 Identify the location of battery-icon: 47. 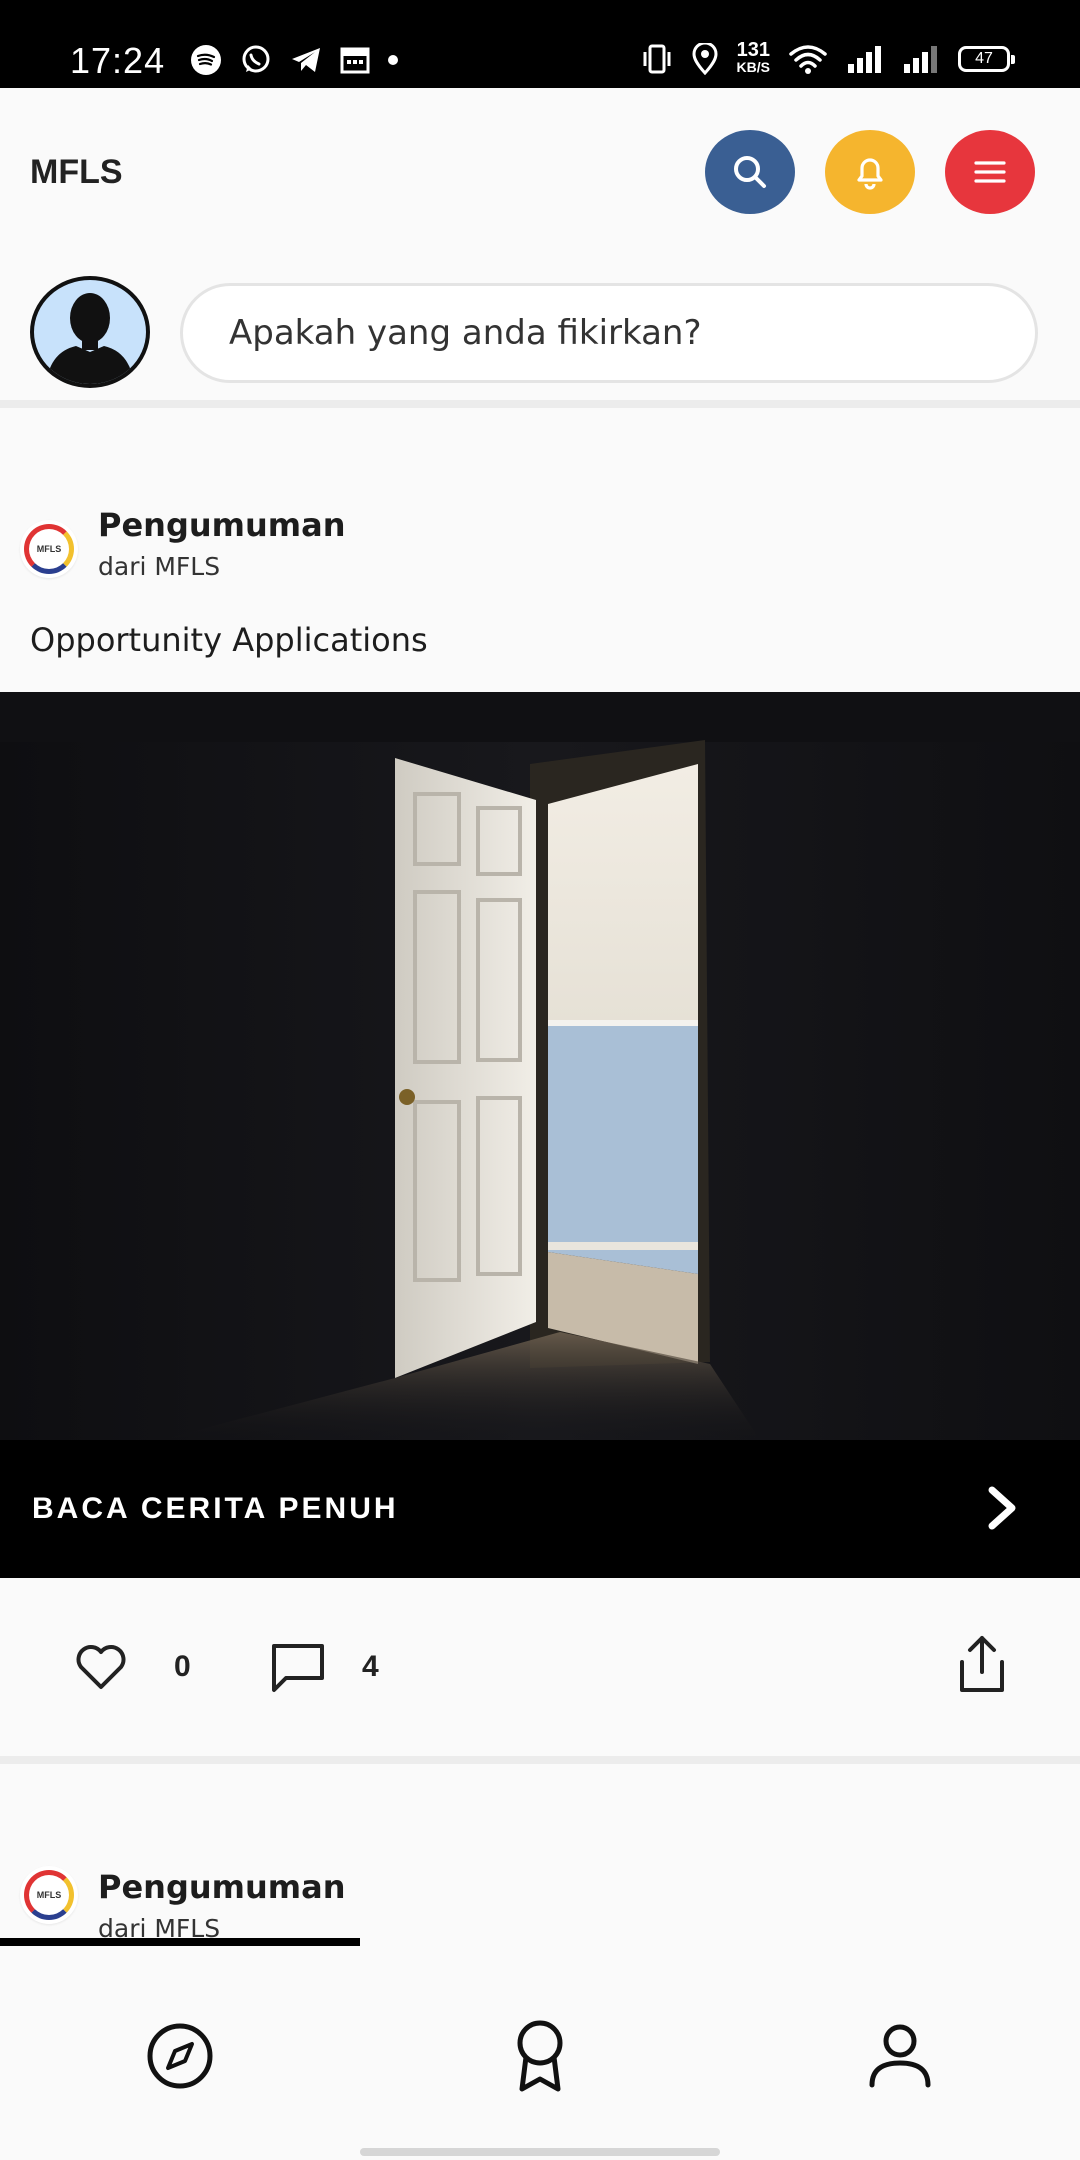
(986, 59).